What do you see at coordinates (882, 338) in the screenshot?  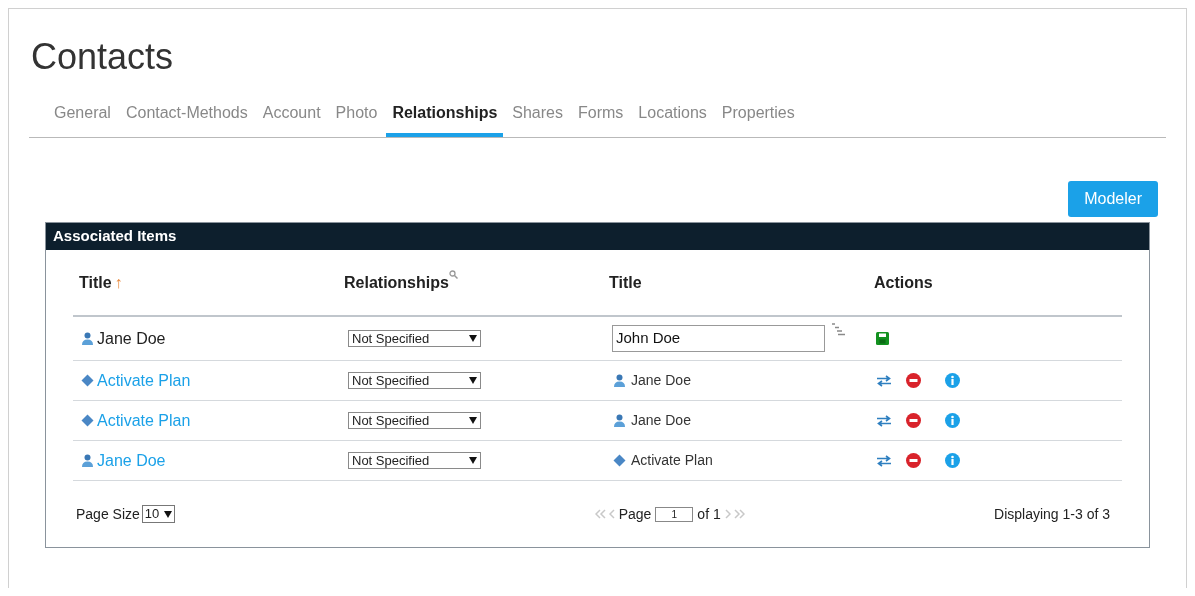 I see `save-icon` at bounding box center [882, 338].